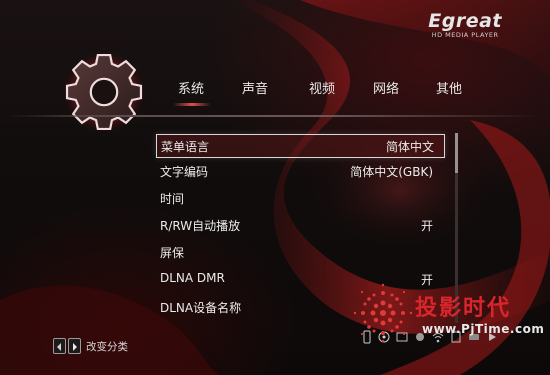  I want to click on tab-video: 视频, so click(322, 87).